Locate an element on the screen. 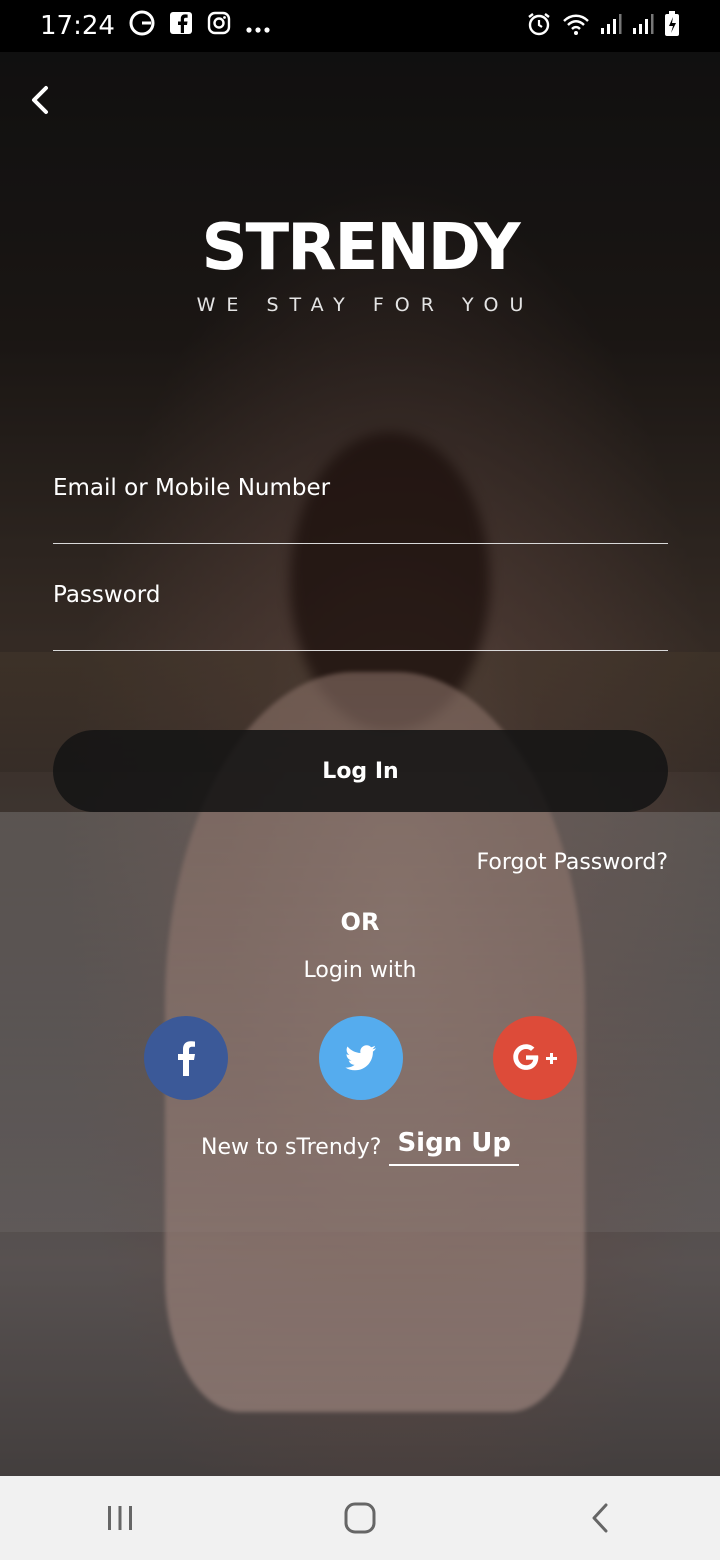  password-field: Password is located at coordinates (360, 611).